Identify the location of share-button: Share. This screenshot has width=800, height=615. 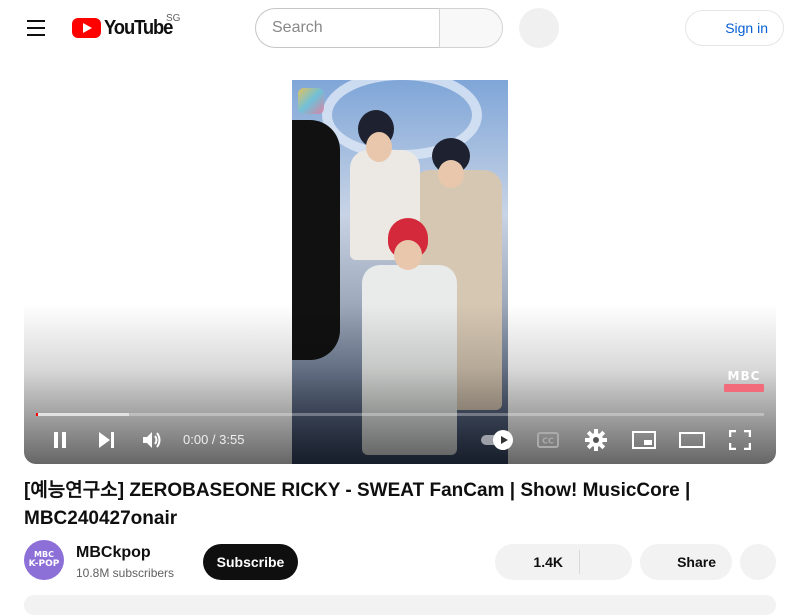
(686, 562).